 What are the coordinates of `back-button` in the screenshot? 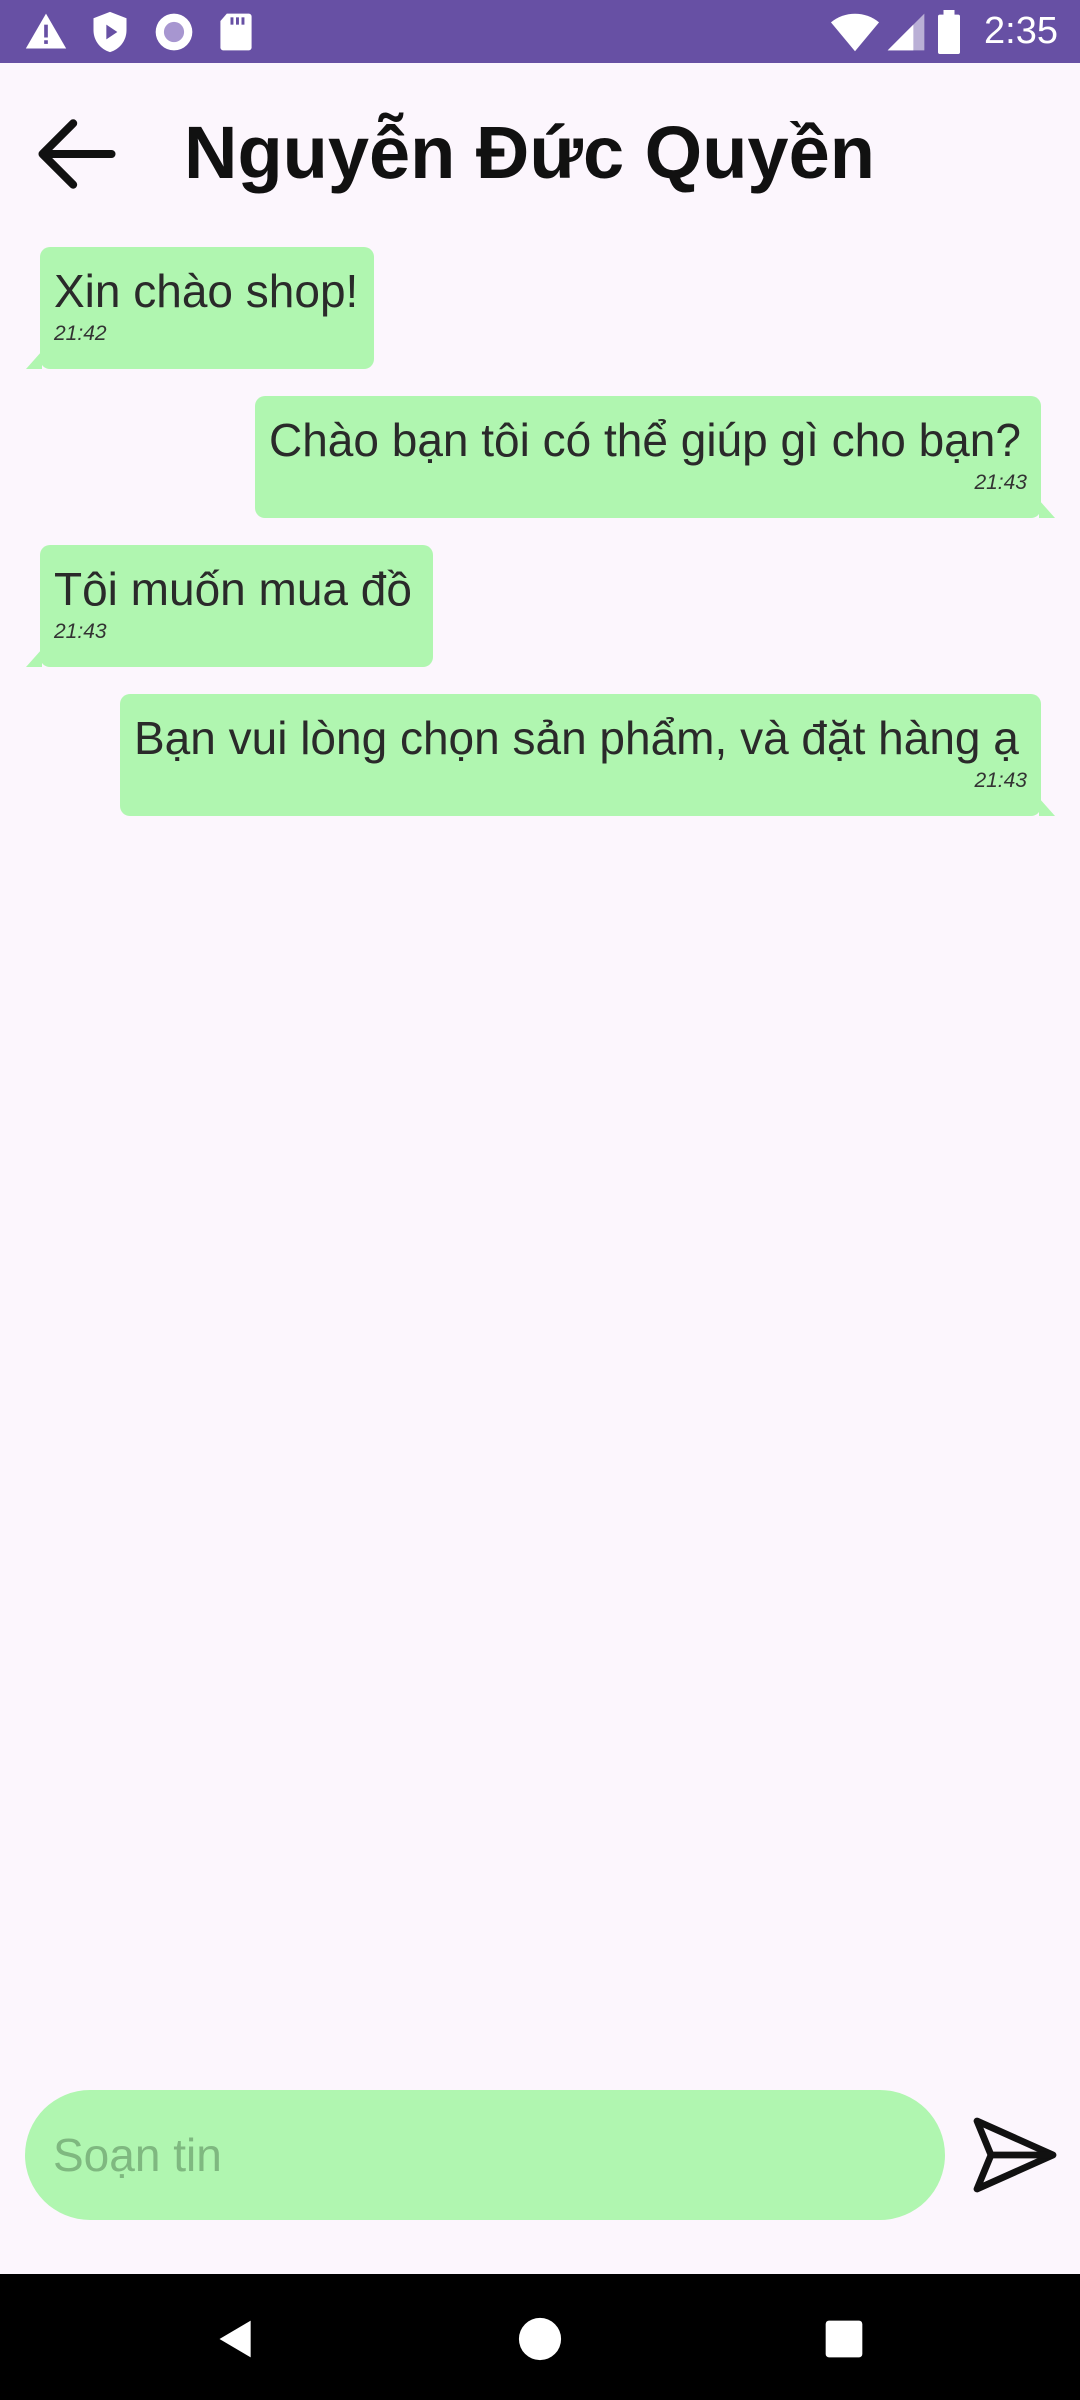 It's located at (77, 154).